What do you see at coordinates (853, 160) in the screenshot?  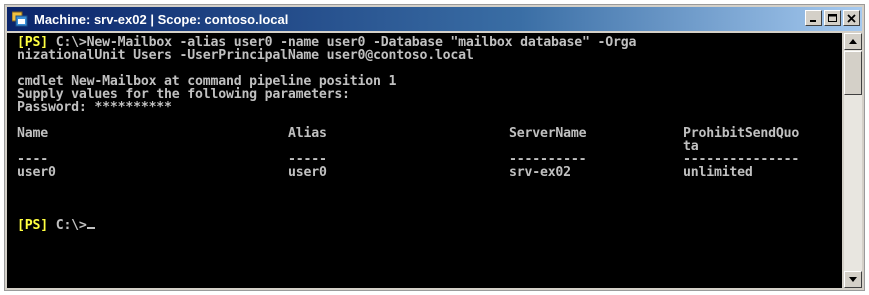 I see `vertical-scrollbar` at bounding box center [853, 160].